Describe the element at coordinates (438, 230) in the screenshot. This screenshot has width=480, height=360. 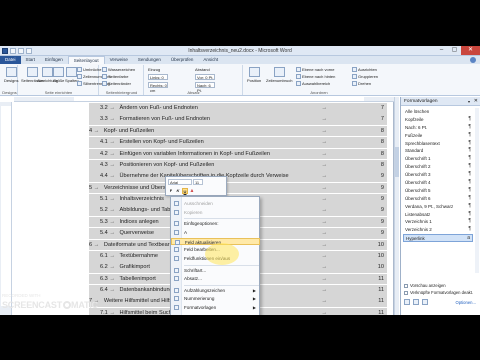
I see `style-item: Verzeichnis 2 ¶` at that location.